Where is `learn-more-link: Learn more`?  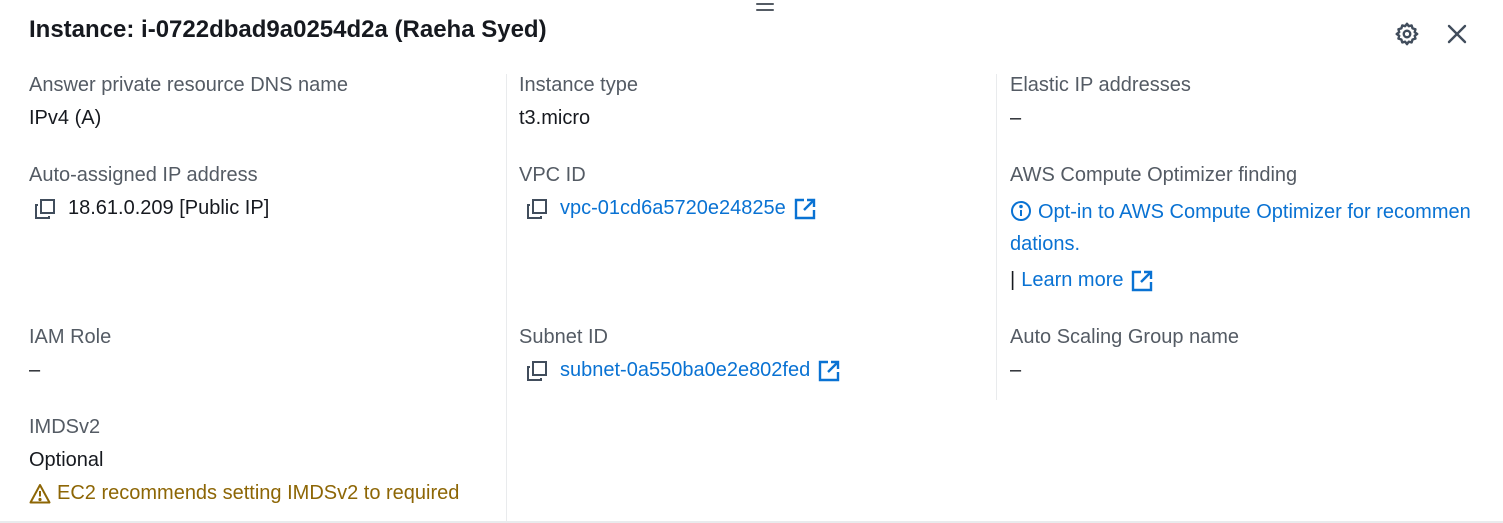
learn-more-link: Learn more is located at coordinates (1072, 280).